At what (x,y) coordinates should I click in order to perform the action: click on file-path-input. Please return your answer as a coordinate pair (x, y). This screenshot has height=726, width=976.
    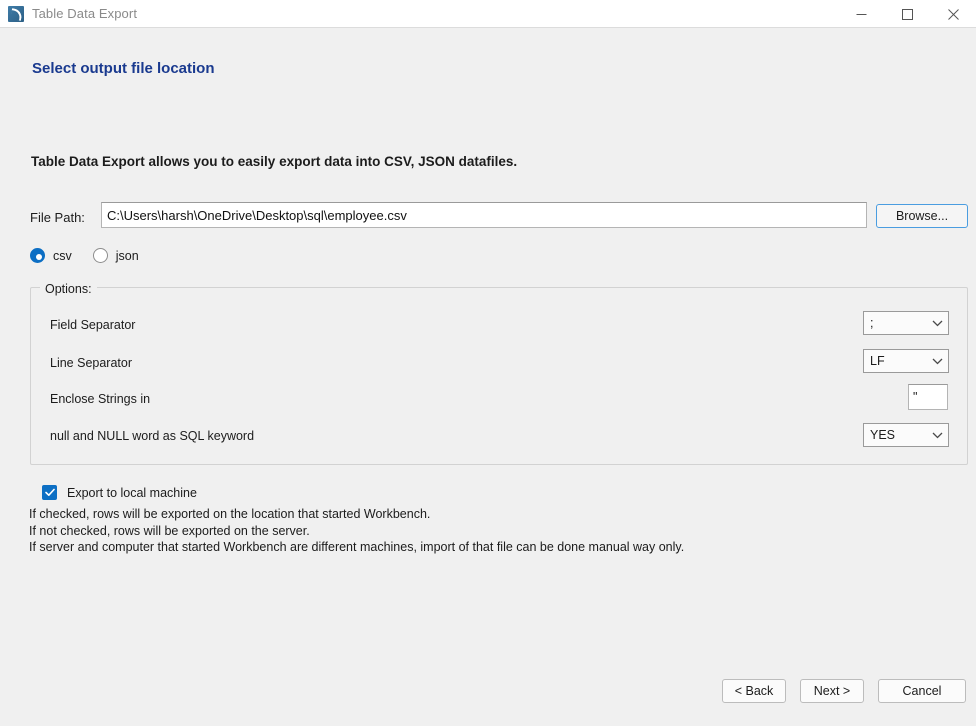
    Looking at the image, I should click on (484, 215).